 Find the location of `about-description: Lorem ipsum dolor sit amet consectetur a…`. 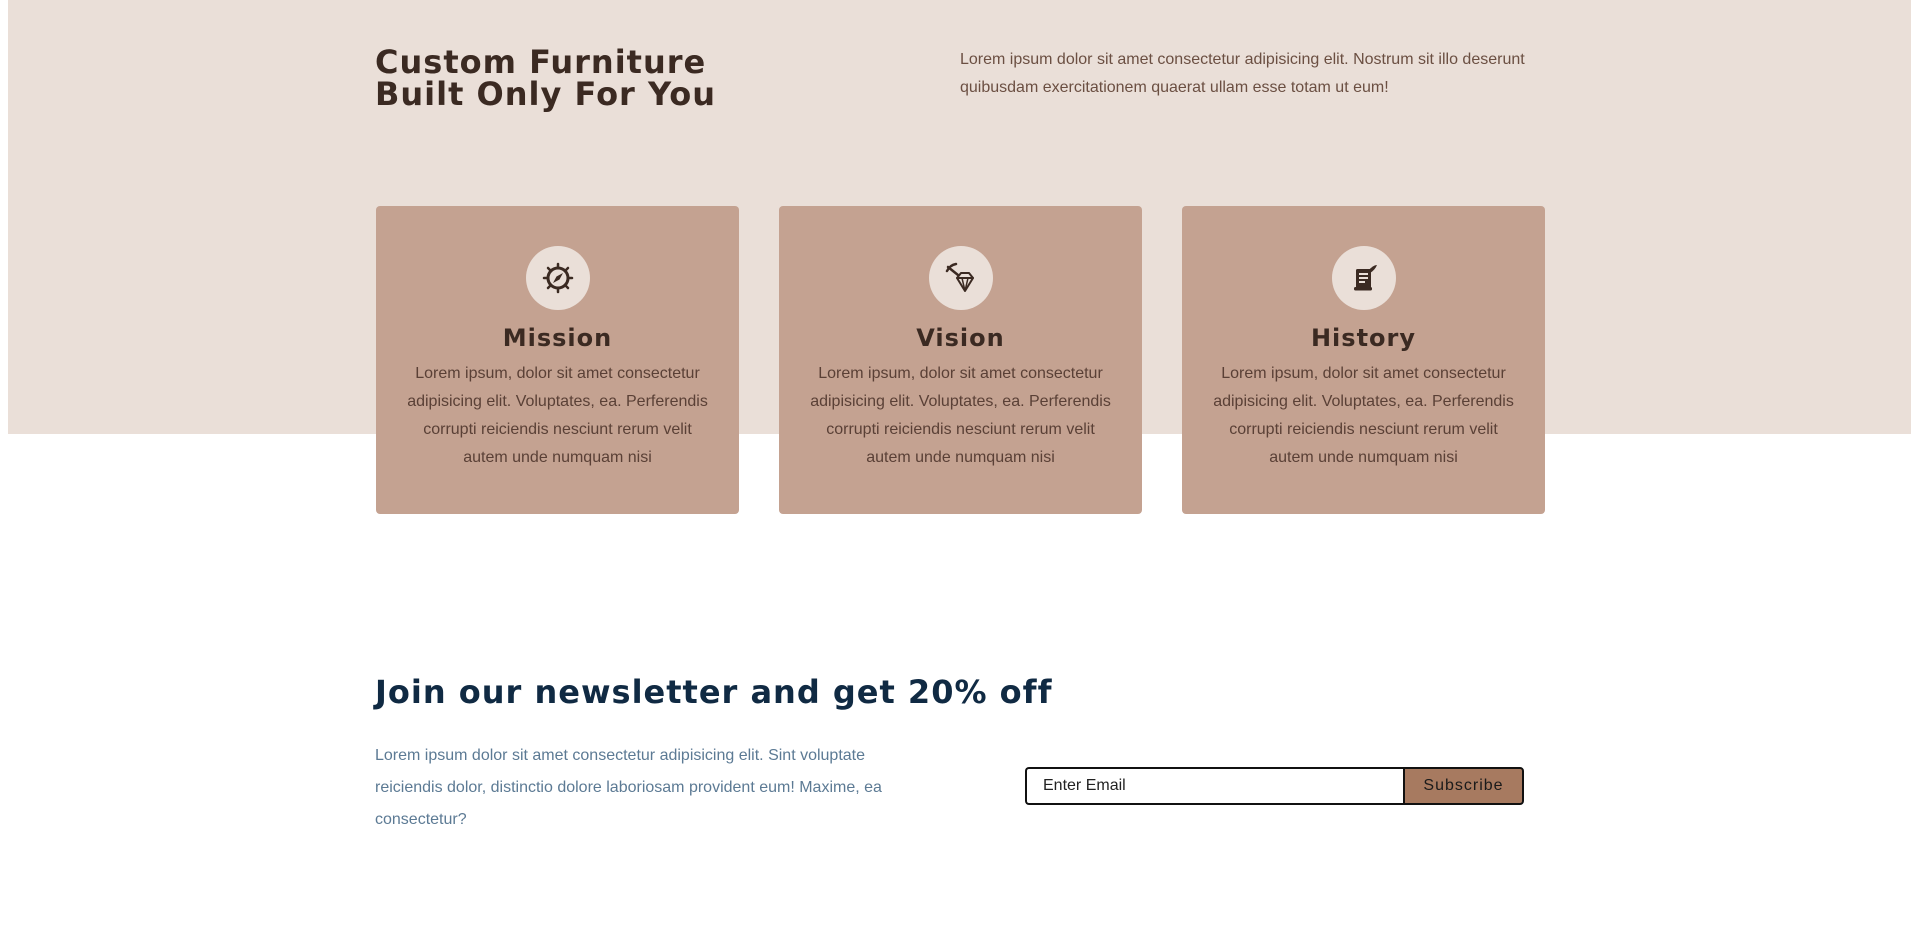

about-description: Lorem ipsum dolor sit amet consectetur a… is located at coordinates (1242, 73).